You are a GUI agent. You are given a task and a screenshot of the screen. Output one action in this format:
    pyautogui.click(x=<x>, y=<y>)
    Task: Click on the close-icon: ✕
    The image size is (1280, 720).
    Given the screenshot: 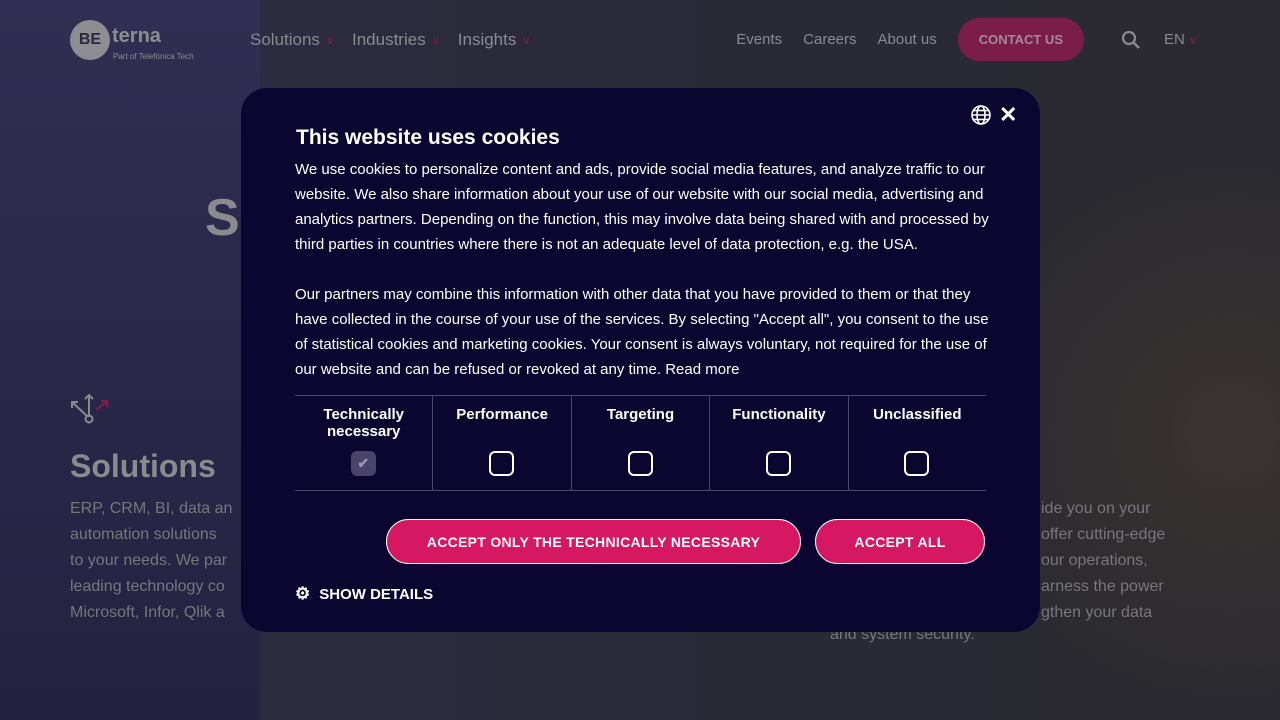 What is the action you would take?
    pyautogui.click(x=1008, y=115)
    